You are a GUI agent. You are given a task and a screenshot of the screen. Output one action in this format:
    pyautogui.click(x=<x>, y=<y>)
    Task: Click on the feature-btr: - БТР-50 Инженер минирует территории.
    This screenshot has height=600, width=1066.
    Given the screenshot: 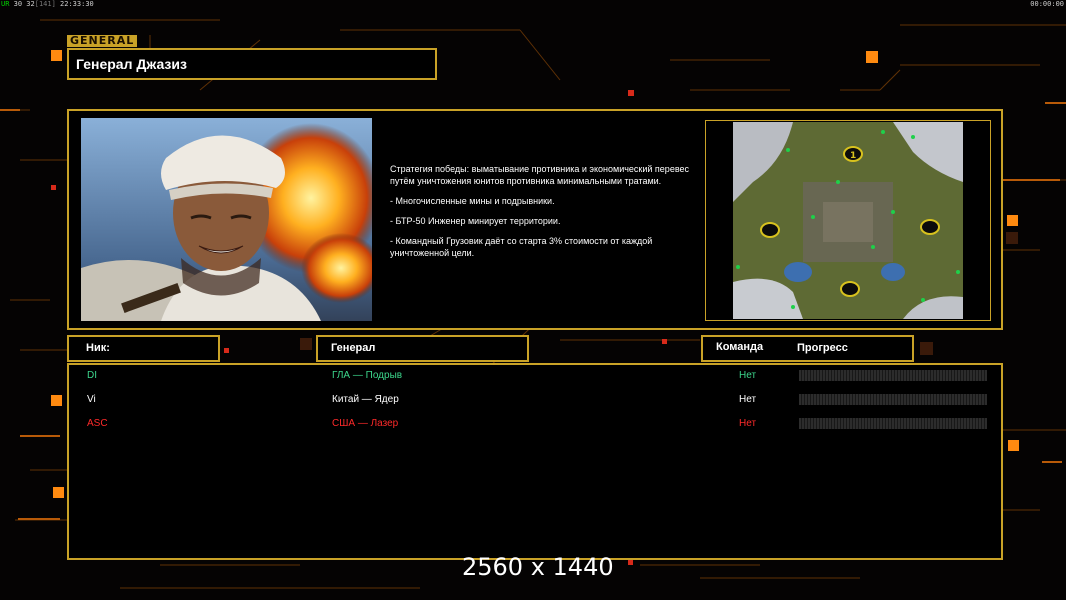 What is the action you would take?
    pyautogui.click(x=475, y=221)
    